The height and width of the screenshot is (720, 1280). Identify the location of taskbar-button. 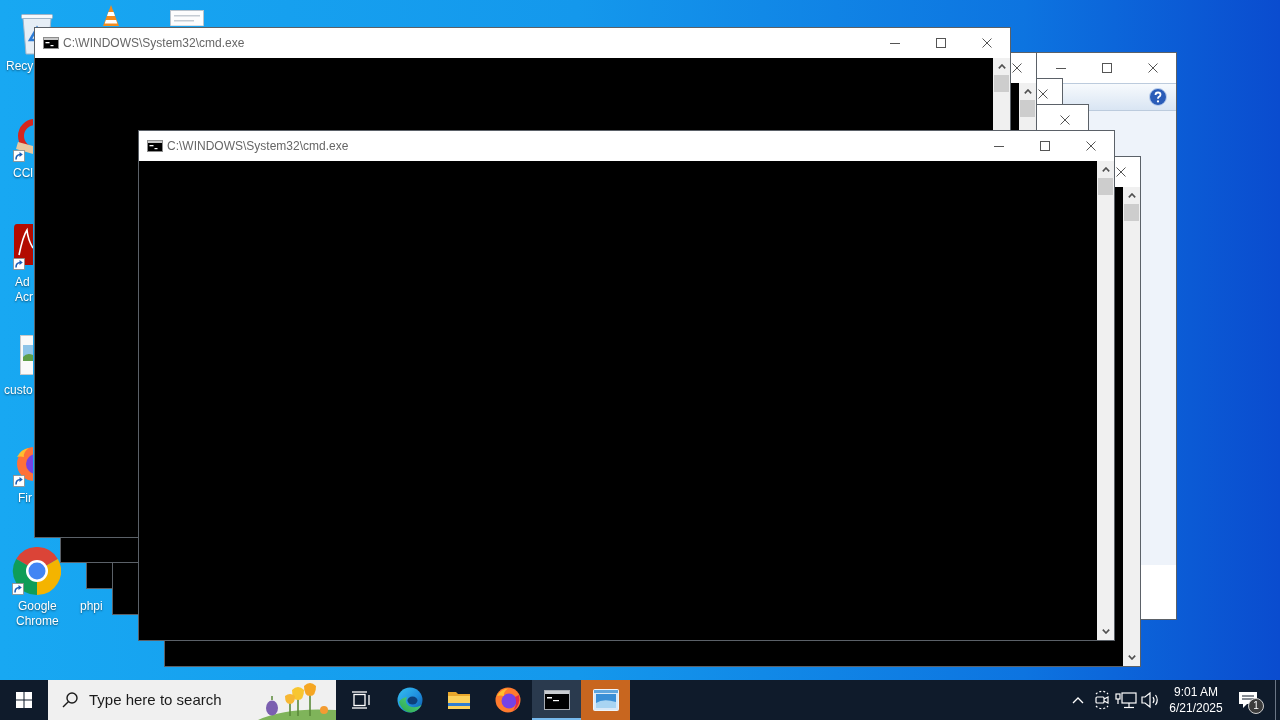
(556, 700).